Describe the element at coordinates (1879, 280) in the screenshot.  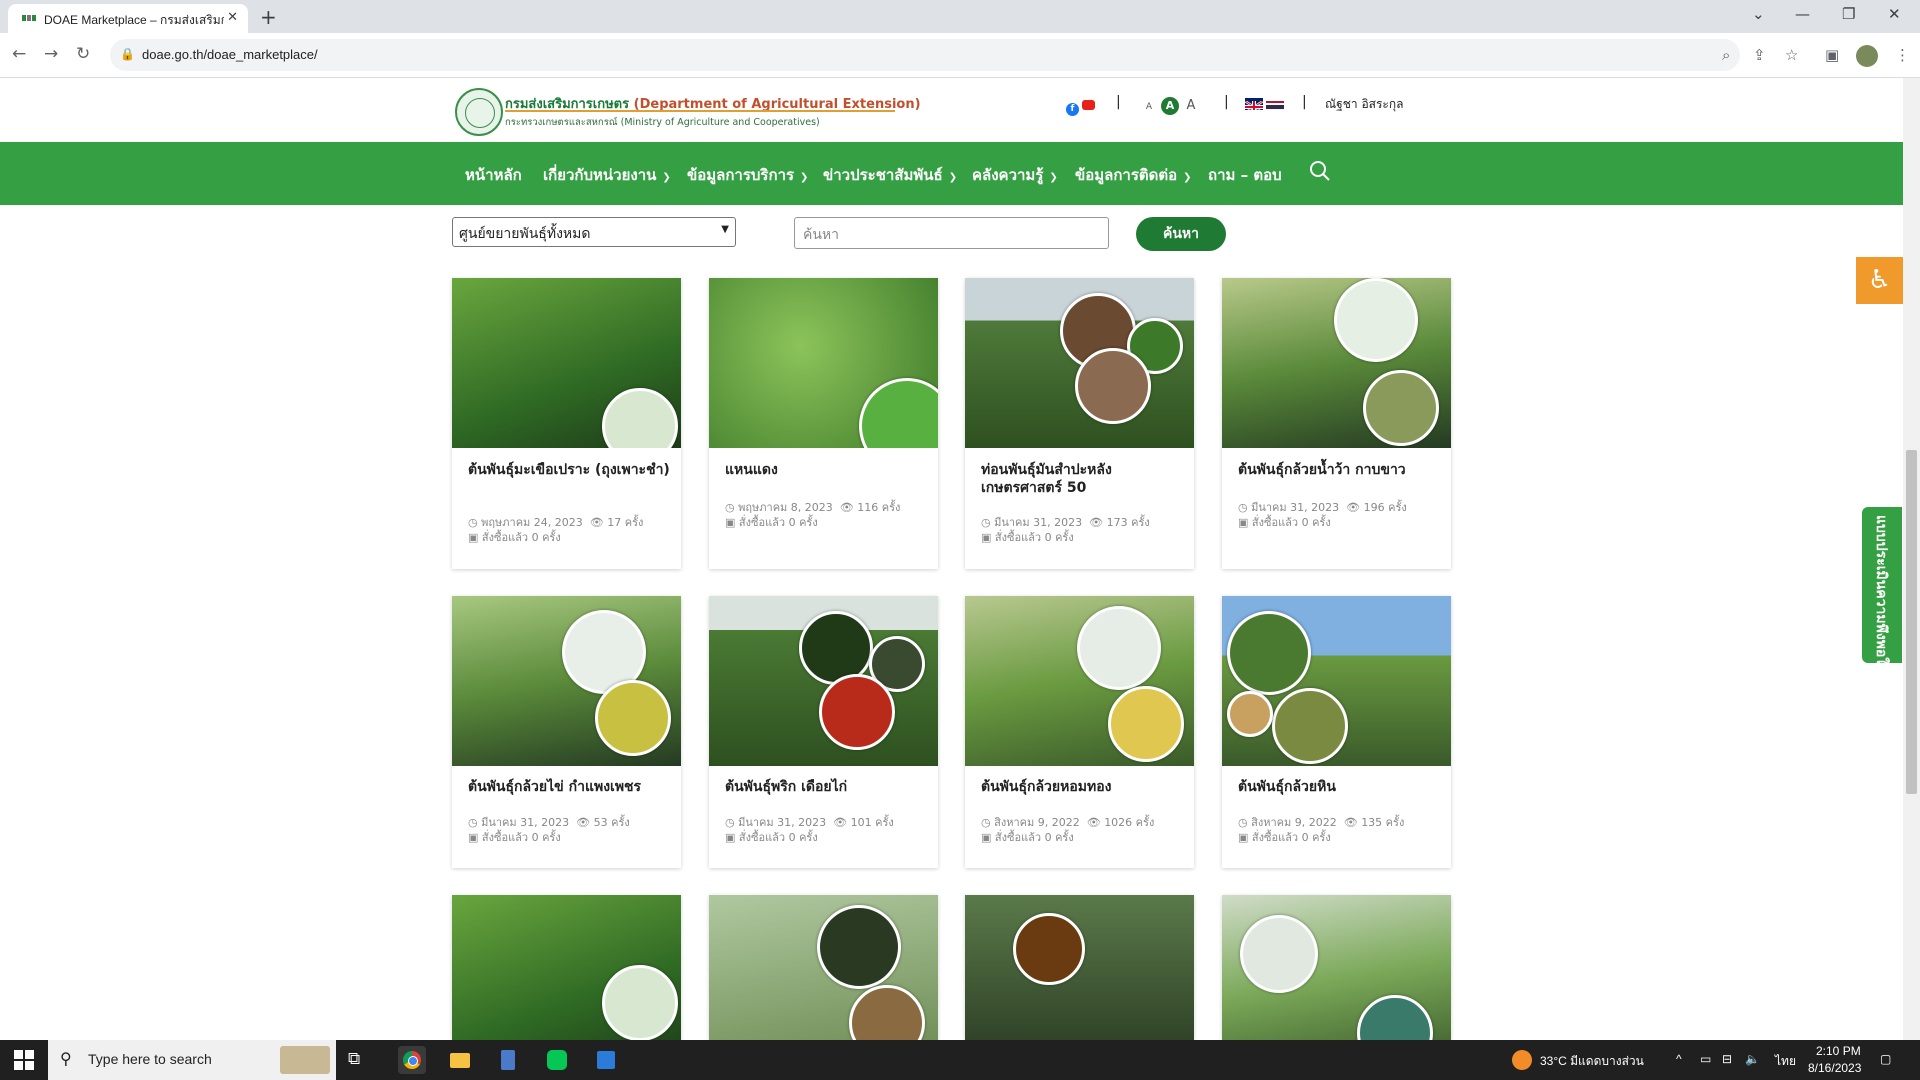
I see `accessibility-icon: ♿` at that location.